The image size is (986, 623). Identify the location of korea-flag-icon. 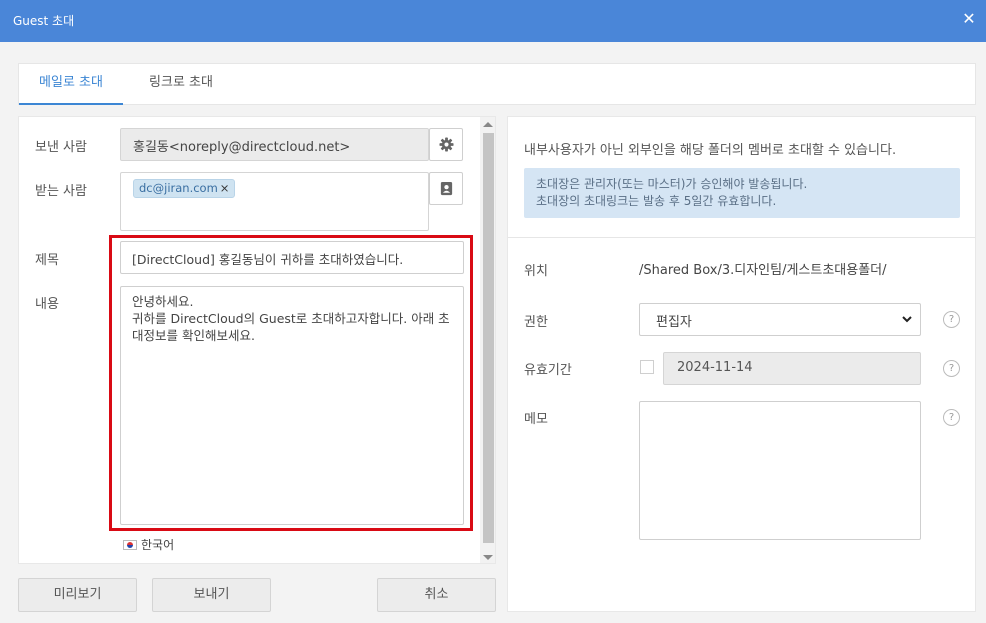
(130, 545).